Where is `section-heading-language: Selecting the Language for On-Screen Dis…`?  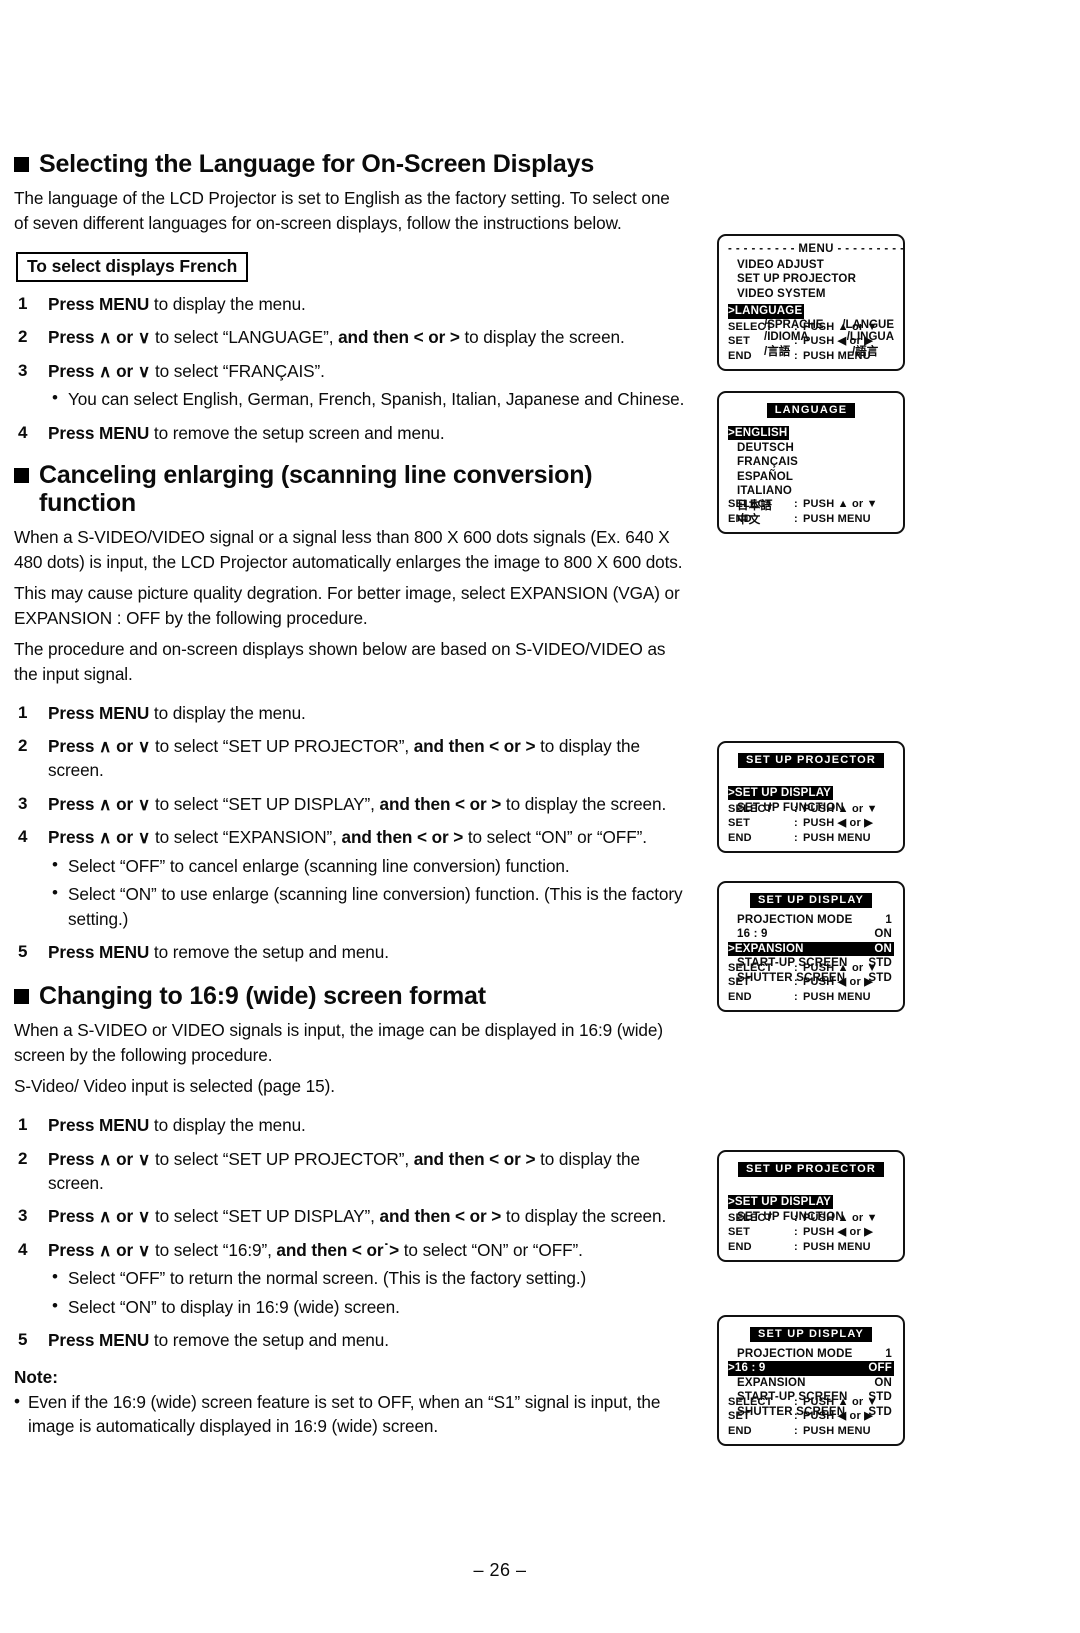
section-heading-language: Selecting the Language for On-Screen Dis… is located at coordinates (350, 164).